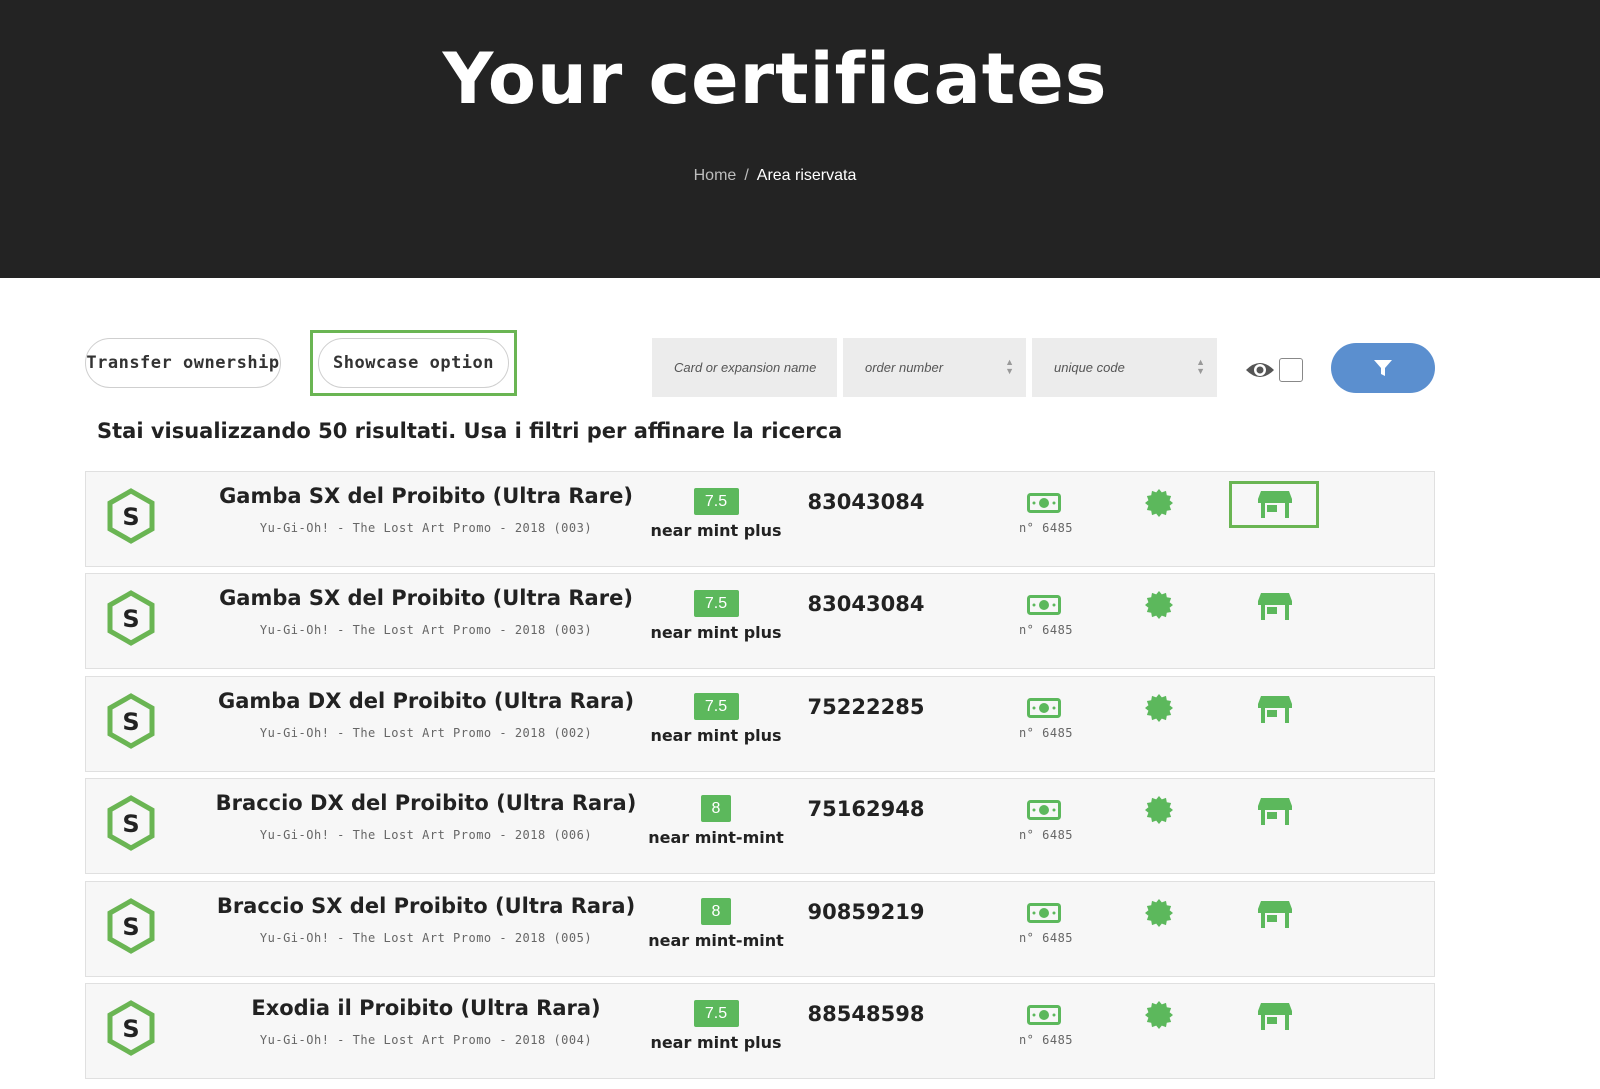 This screenshot has height=1089, width=1600. Describe the element at coordinates (806, 175) in the screenshot. I see `breadcrumb-current: Area riservata` at that location.